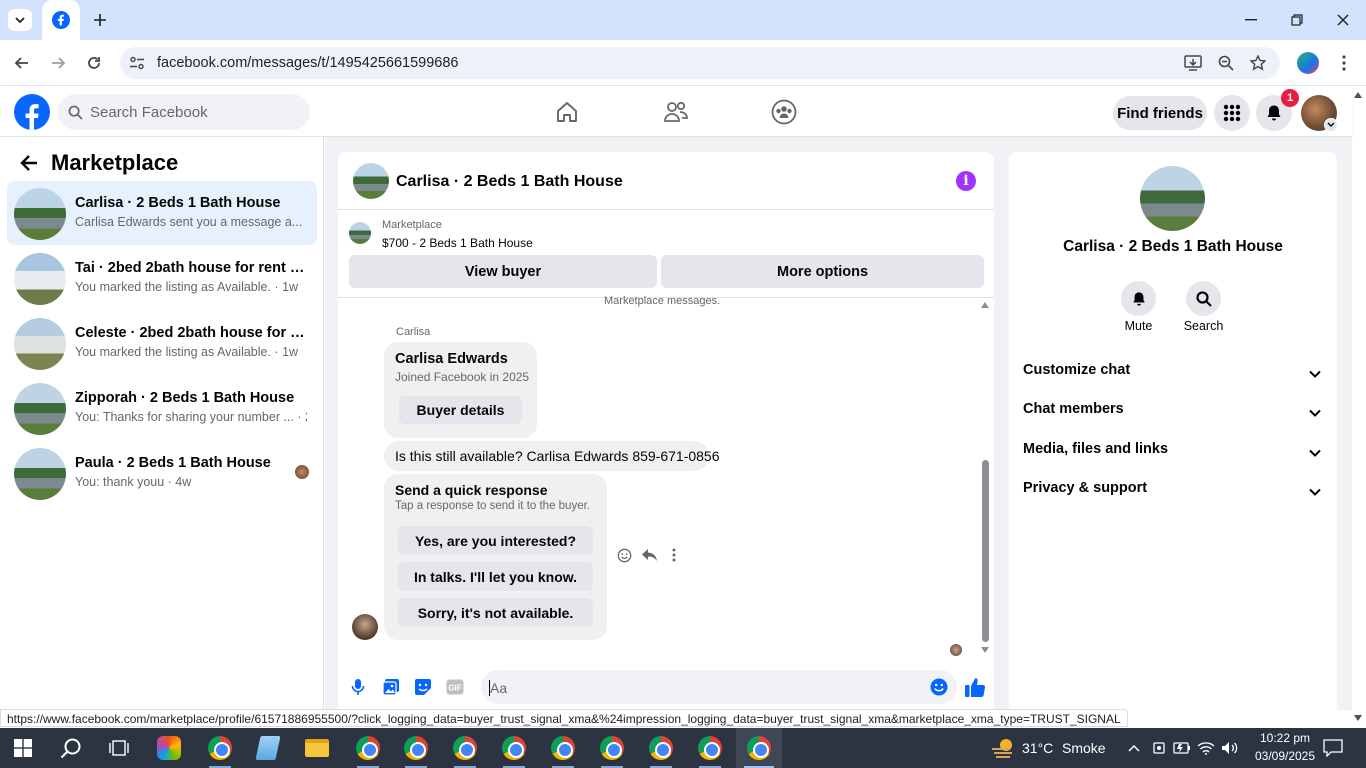  What do you see at coordinates (1085, 488) in the screenshot?
I see `section-privacy-support: Privacy & support` at bounding box center [1085, 488].